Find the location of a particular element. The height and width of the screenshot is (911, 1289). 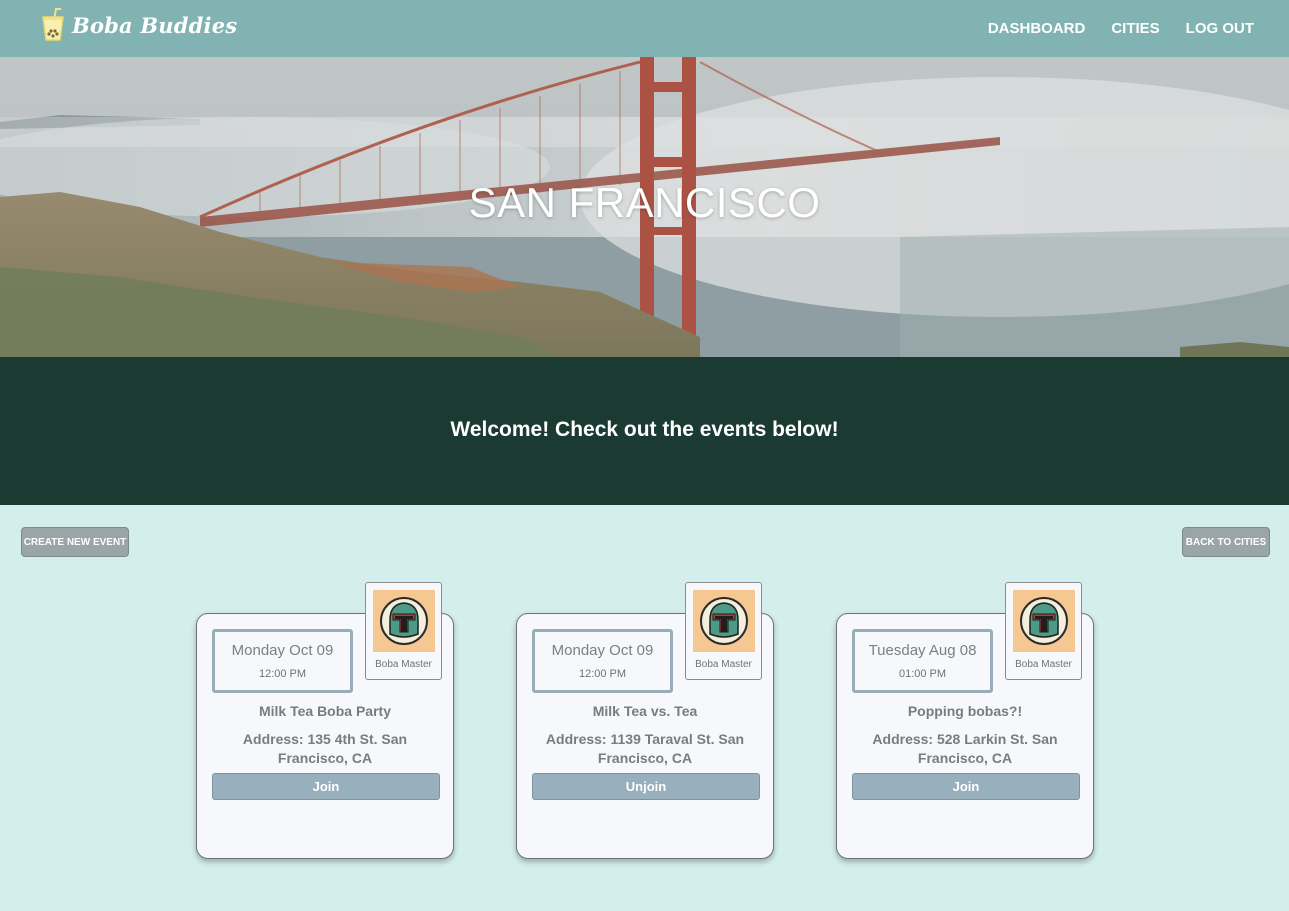

event-date-box: Tuesday Aug 08 01:00 PM is located at coordinates (922, 661).